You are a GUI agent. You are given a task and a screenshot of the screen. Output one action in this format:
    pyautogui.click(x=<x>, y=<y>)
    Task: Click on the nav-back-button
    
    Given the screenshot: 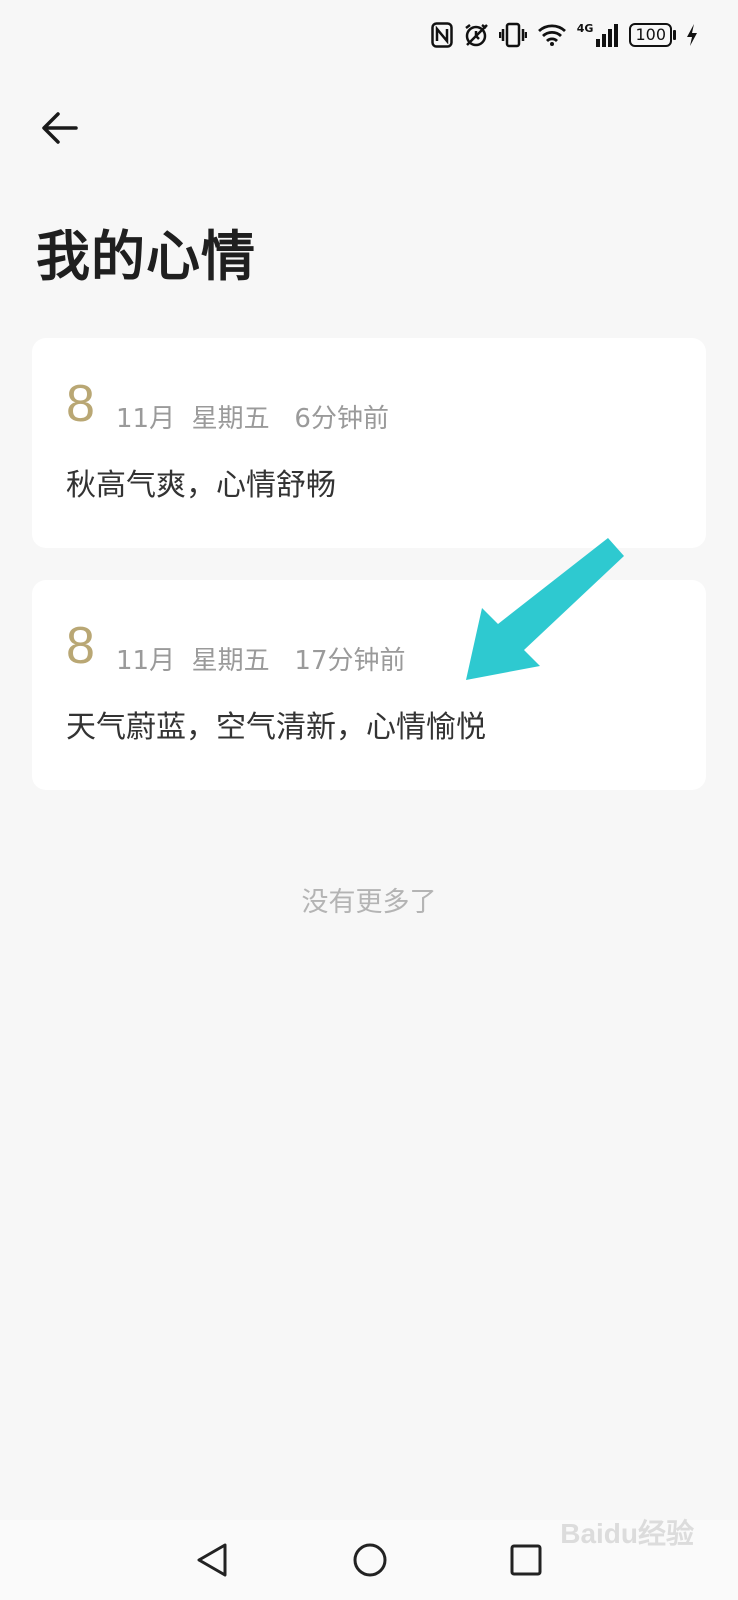 What is the action you would take?
    pyautogui.click(x=212, y=1560)
    